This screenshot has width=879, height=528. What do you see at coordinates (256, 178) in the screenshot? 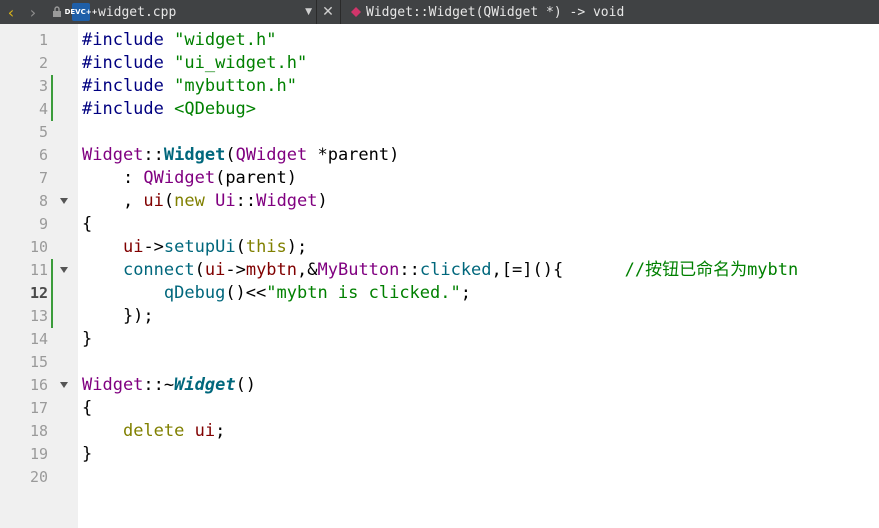
I see `code-token: (parent)` at bounding box center [256, 178].